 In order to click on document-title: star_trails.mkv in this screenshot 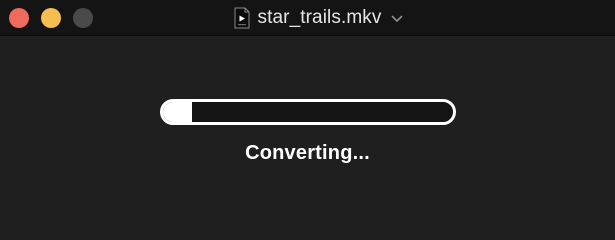, I will do `click(319, 18)`.